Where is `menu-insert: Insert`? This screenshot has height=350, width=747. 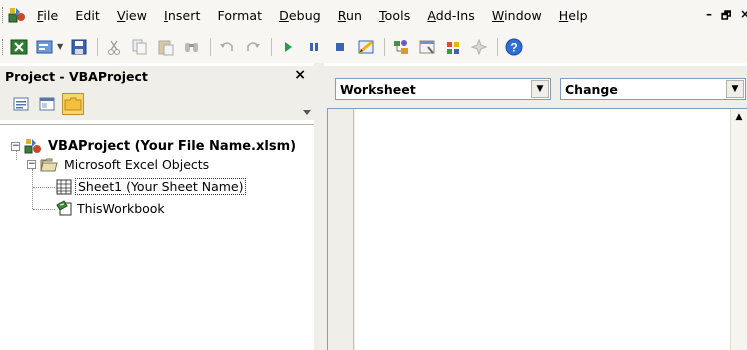
menu-insert: Insert is located at coordinates (182, 15).